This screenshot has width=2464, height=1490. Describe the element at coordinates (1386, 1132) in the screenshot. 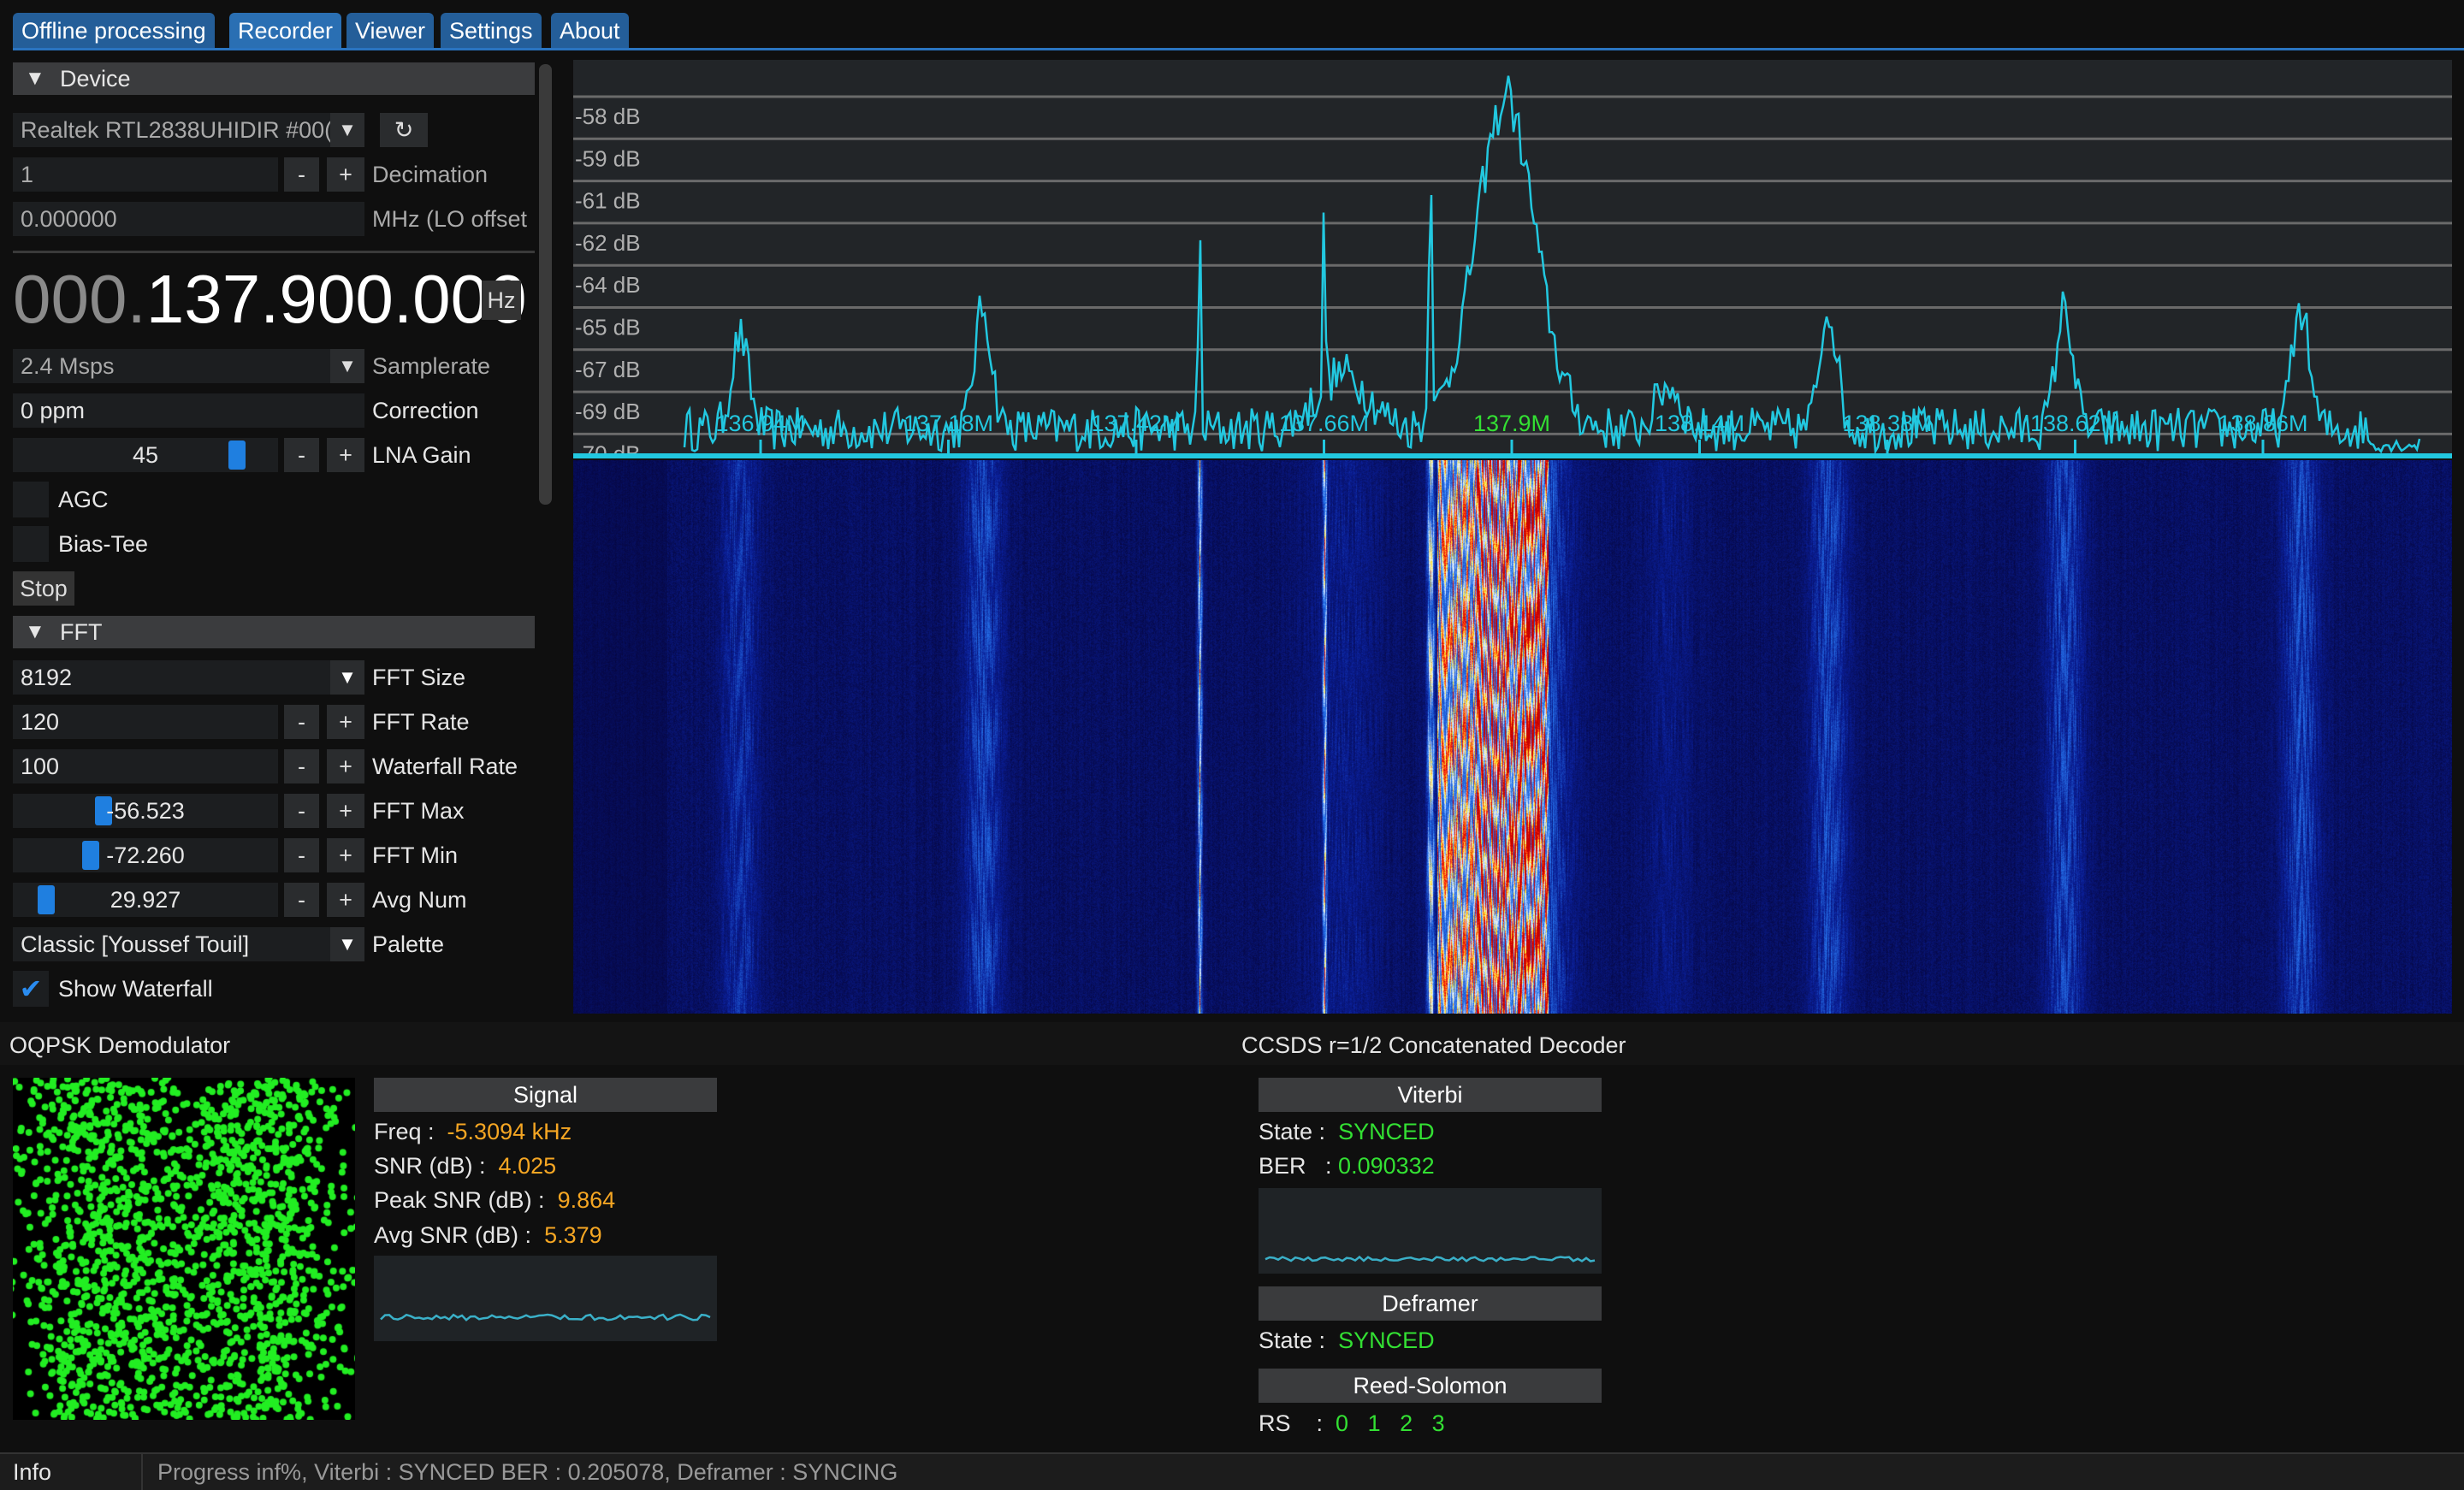

I see `viterbi-state-value: SYNCED` at that location.